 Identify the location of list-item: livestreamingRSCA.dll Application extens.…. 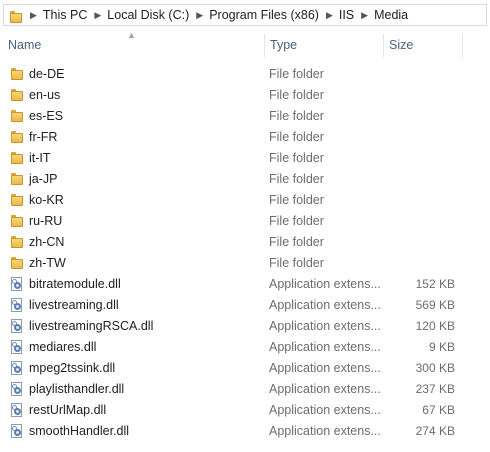
(245, 326).